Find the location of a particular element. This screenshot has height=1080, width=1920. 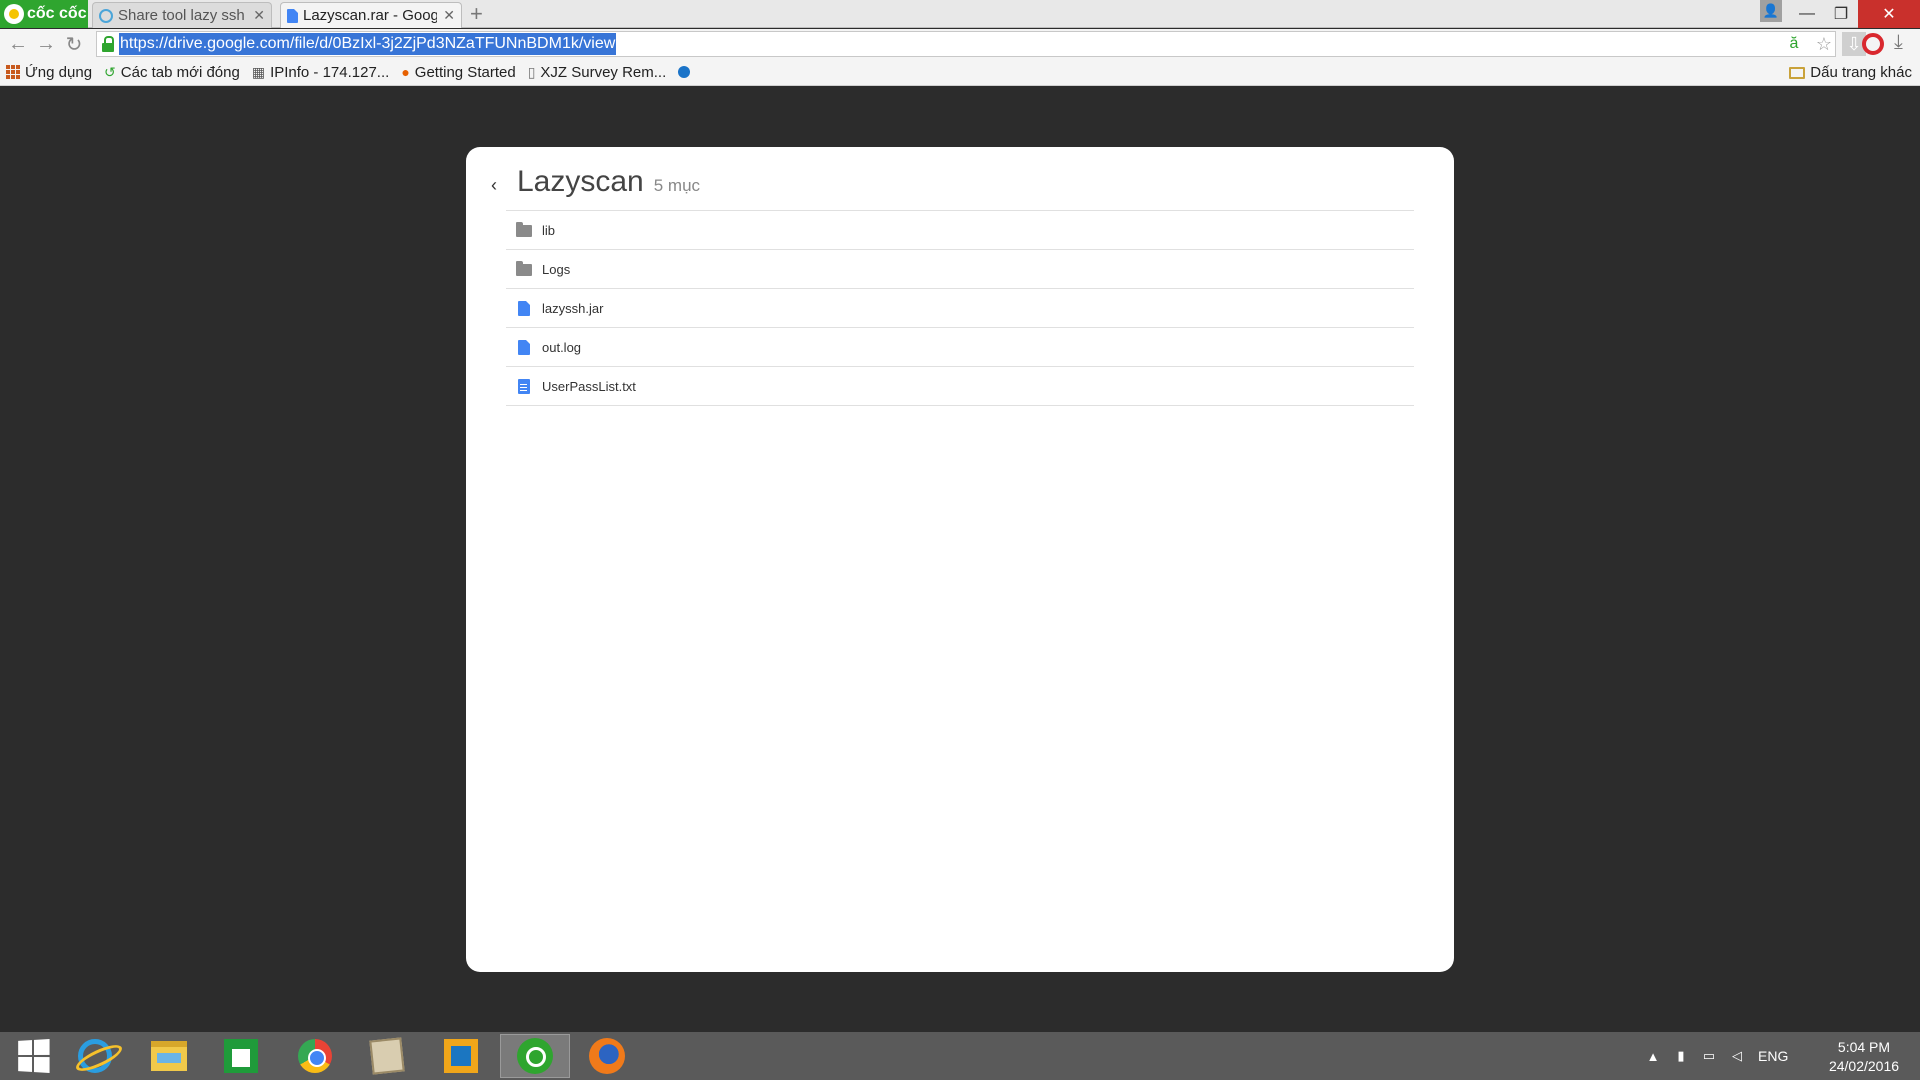

tab-lazyscan: Lazyscan.rar - Google ✕ is located at coordinates (371, 15).